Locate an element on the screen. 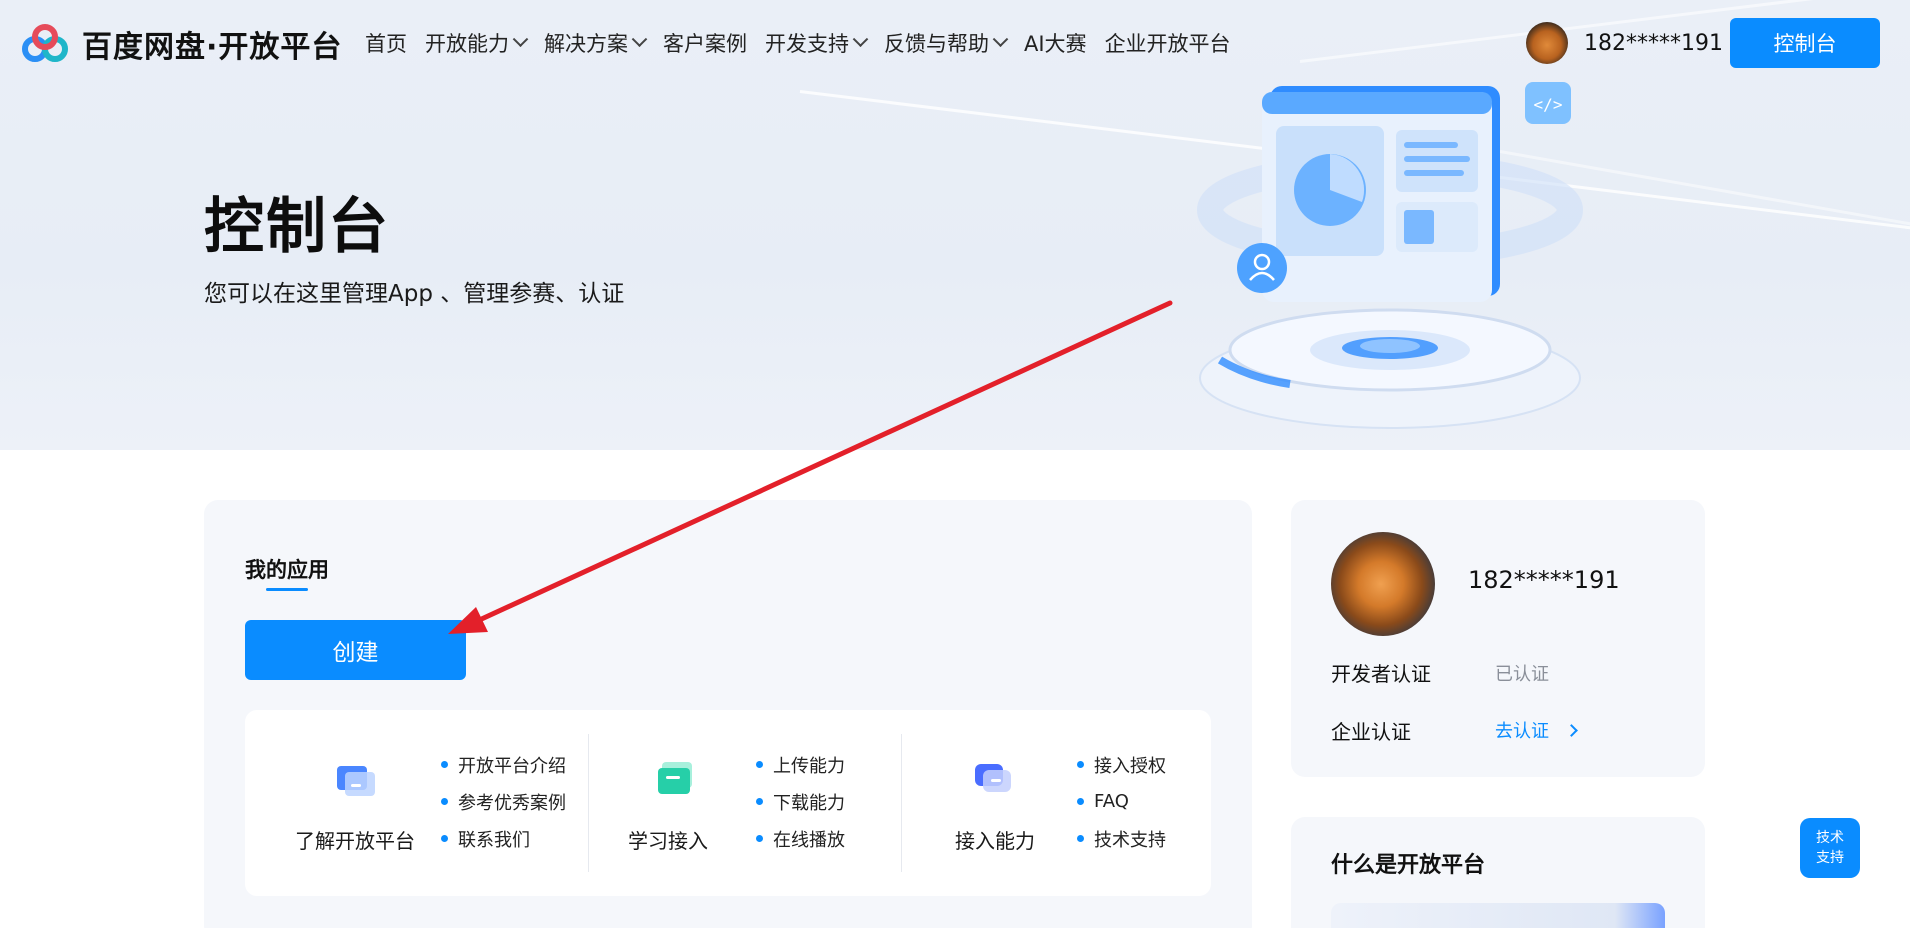 The image size is (1910, 928). page-title: 控制台 is located at coordinates (297, 227).